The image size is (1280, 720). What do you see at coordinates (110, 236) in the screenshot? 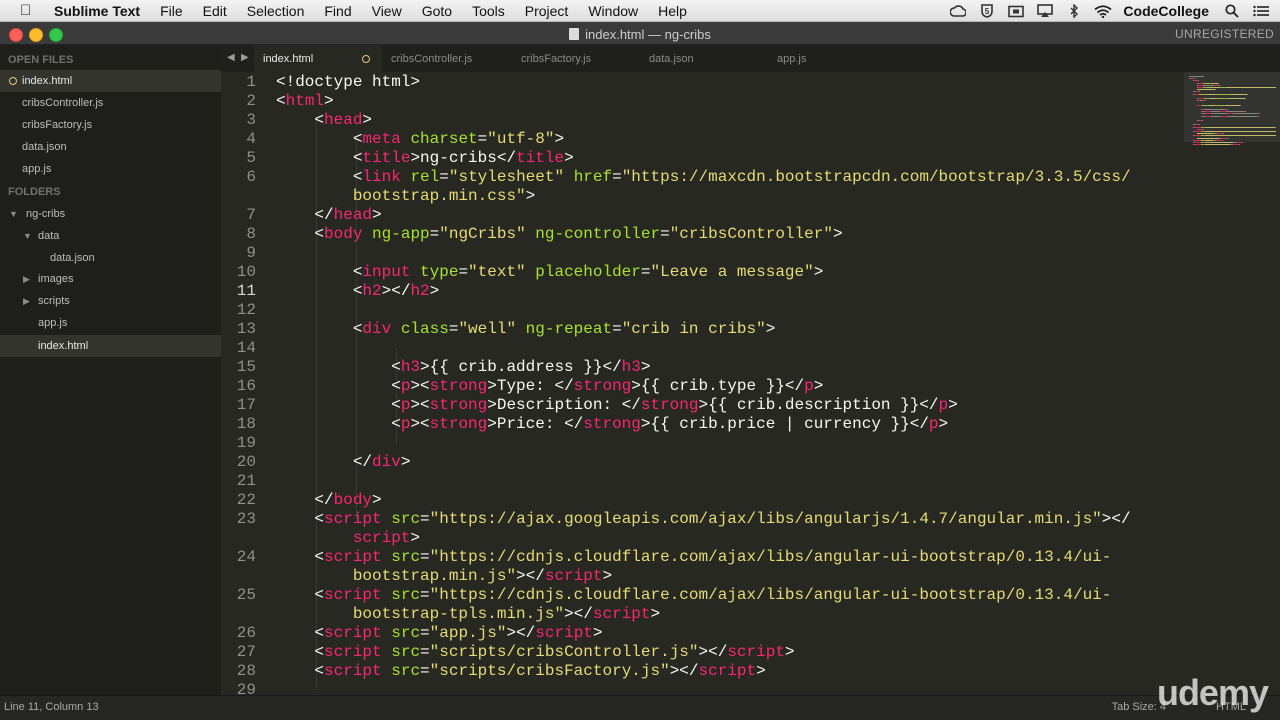
I see `folder-data: ▼ data` at bounding box center [110, 236].